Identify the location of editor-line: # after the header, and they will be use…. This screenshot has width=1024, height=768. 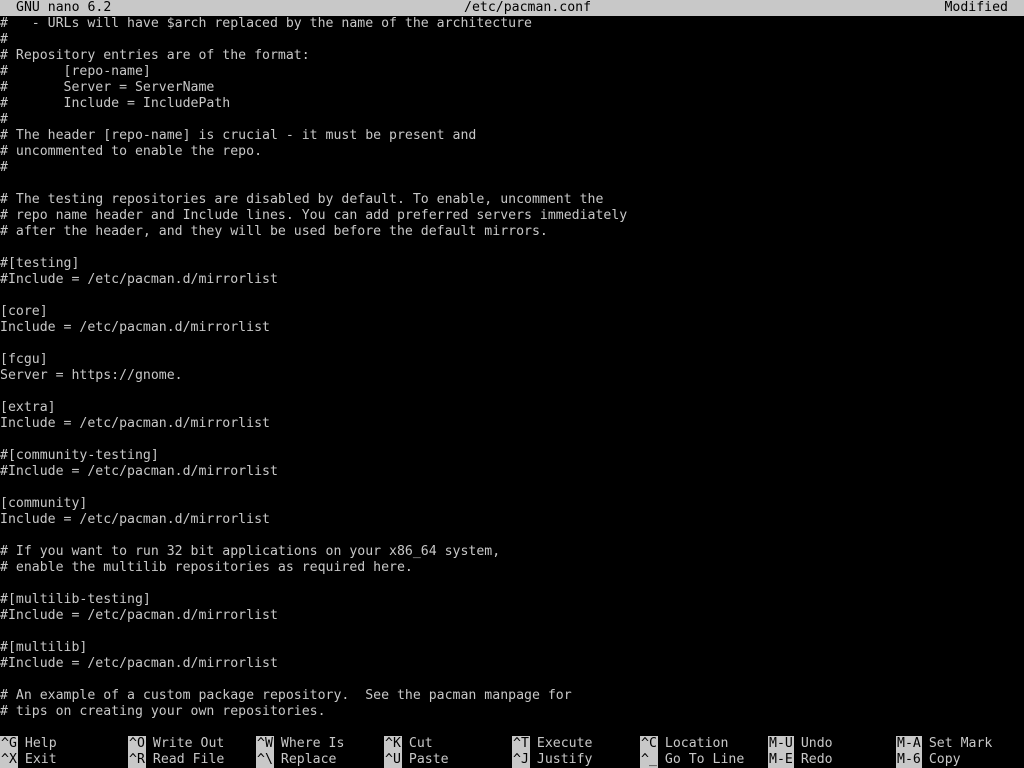
(512, 232).